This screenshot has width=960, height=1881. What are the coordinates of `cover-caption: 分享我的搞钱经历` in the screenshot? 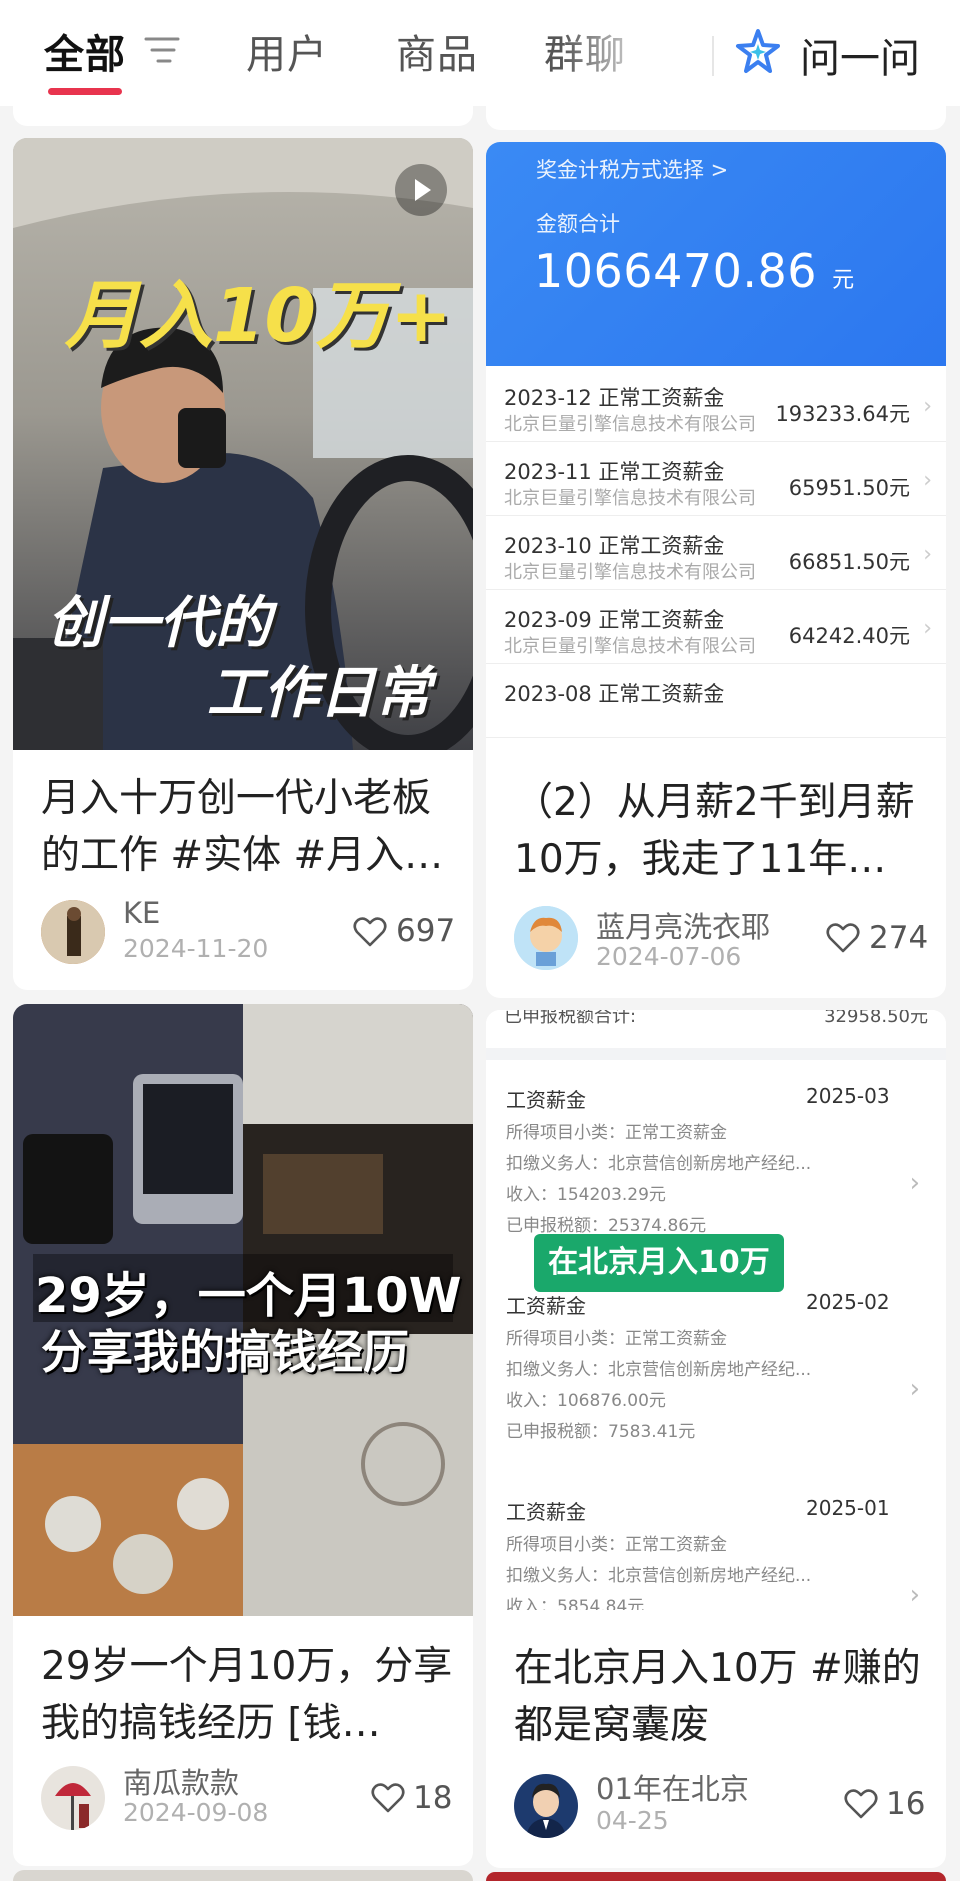 It's located at (225, 1352).